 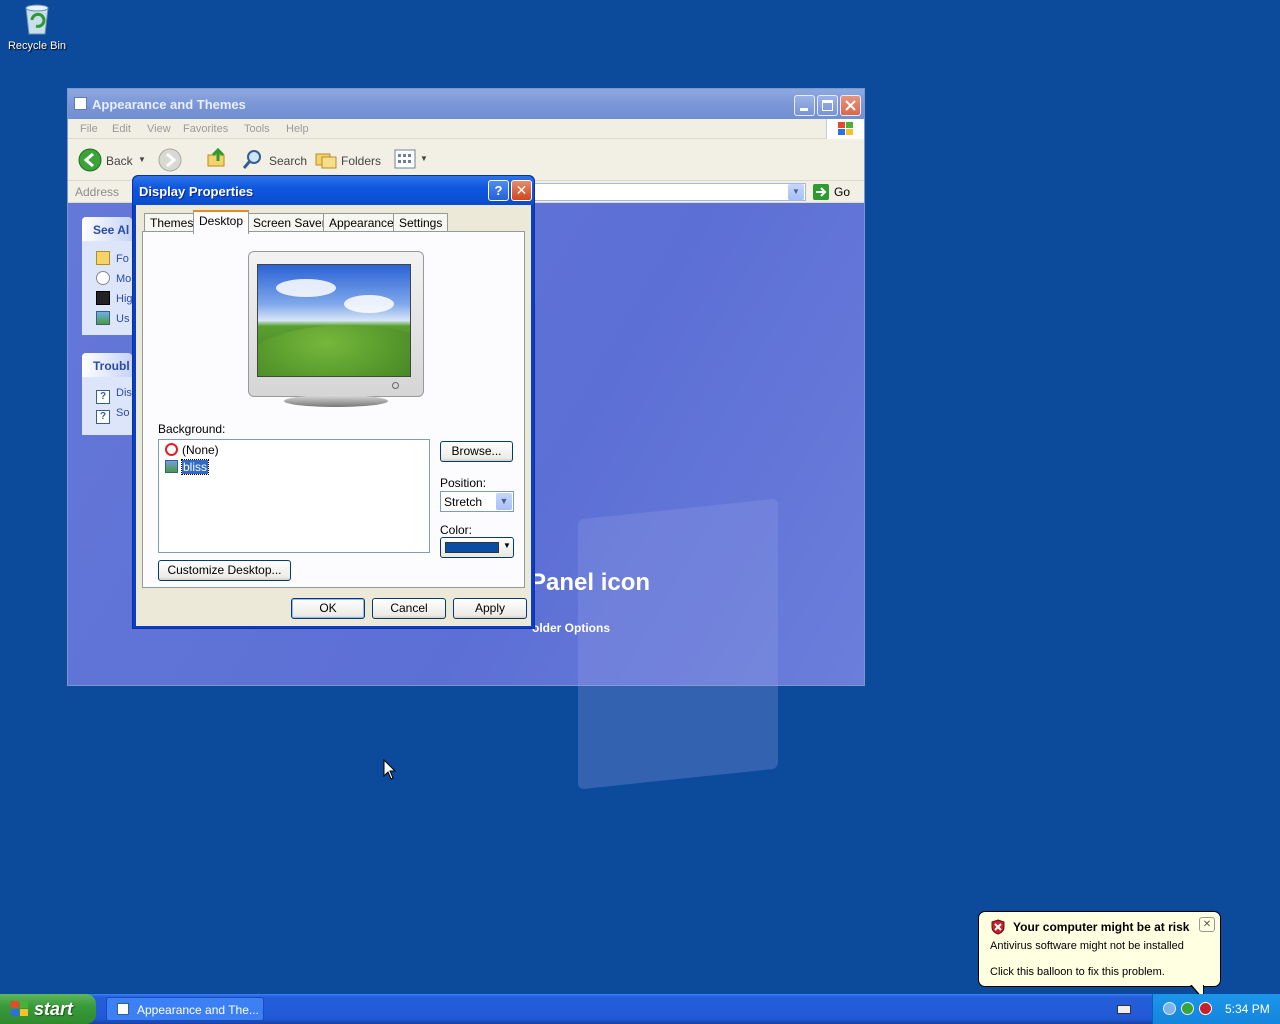 I want to click on see-also-header: See Al, so click(x=107, y=229).